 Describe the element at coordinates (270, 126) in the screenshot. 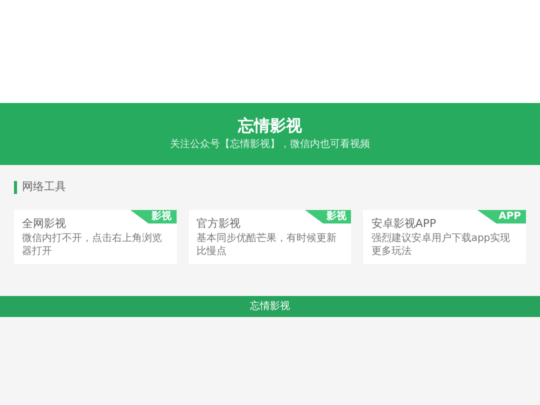

I see `site-title: 忘情影视` at that location.